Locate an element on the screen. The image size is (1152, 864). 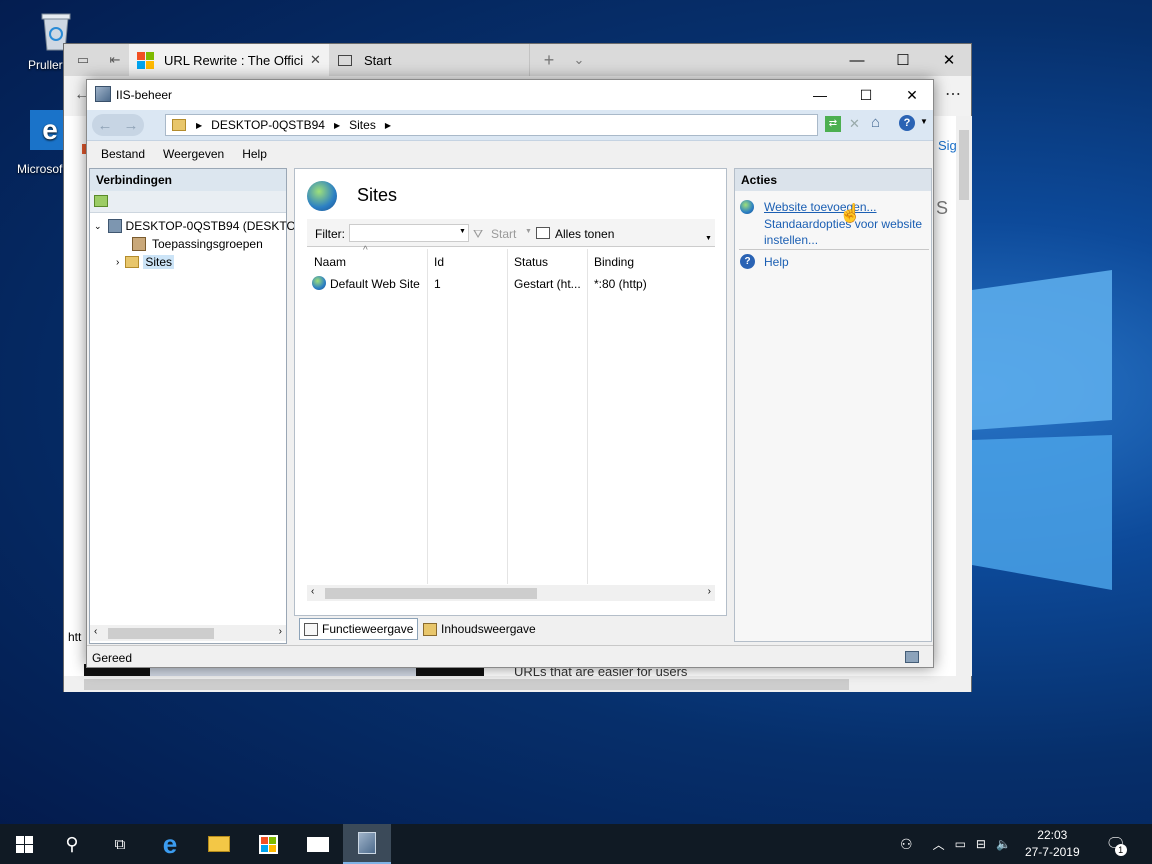
tab-url-rewrite: URL Rewrite : The Offici ✕ is located at coordinates (229, 60).